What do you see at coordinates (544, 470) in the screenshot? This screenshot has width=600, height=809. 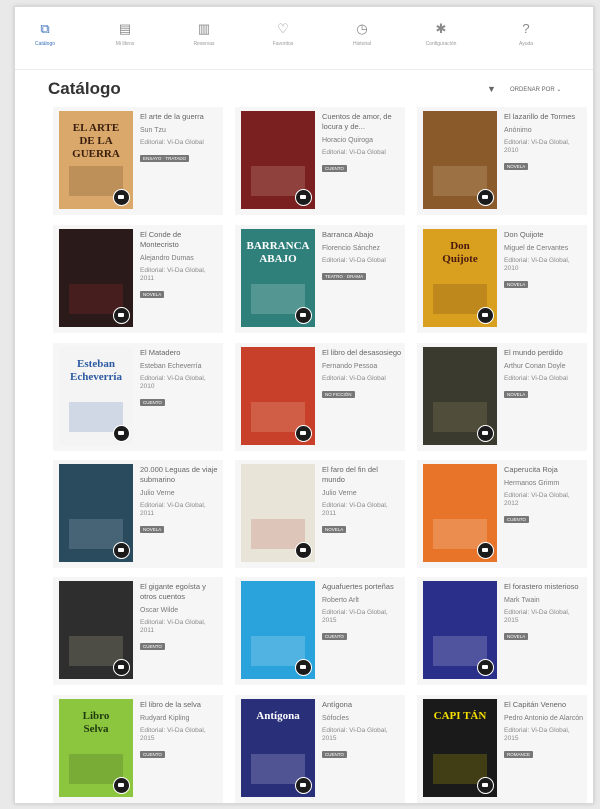 I see `book-title: Caperucita Roja` at bounding box center [544, 470].